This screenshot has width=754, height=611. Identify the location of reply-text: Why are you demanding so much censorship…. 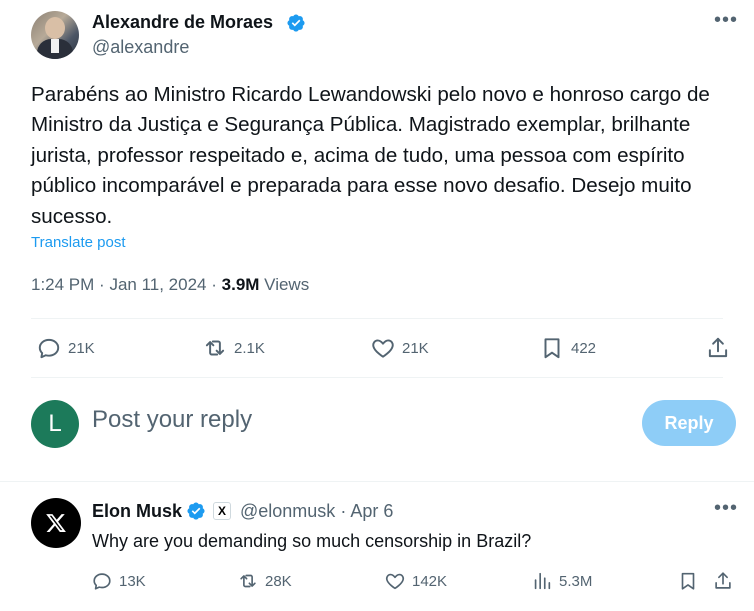
(312, 541).